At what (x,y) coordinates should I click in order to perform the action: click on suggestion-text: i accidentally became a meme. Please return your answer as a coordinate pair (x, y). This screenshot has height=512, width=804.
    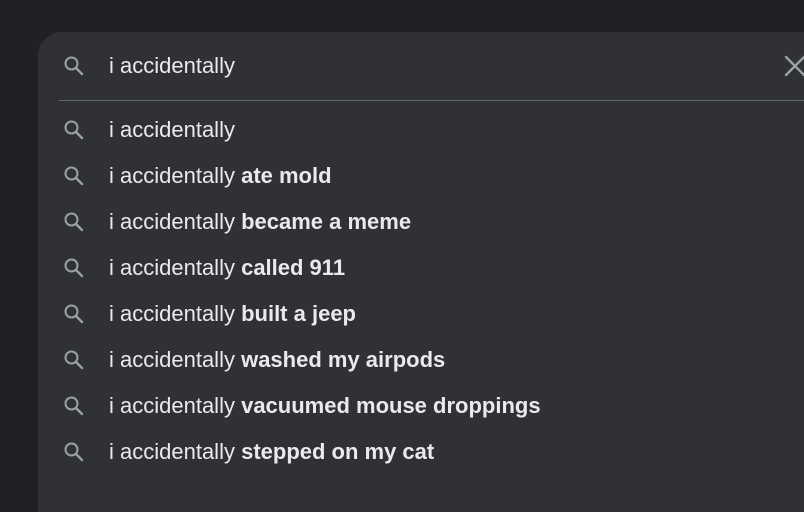
    Looking at the image, I should click on (260, 222).